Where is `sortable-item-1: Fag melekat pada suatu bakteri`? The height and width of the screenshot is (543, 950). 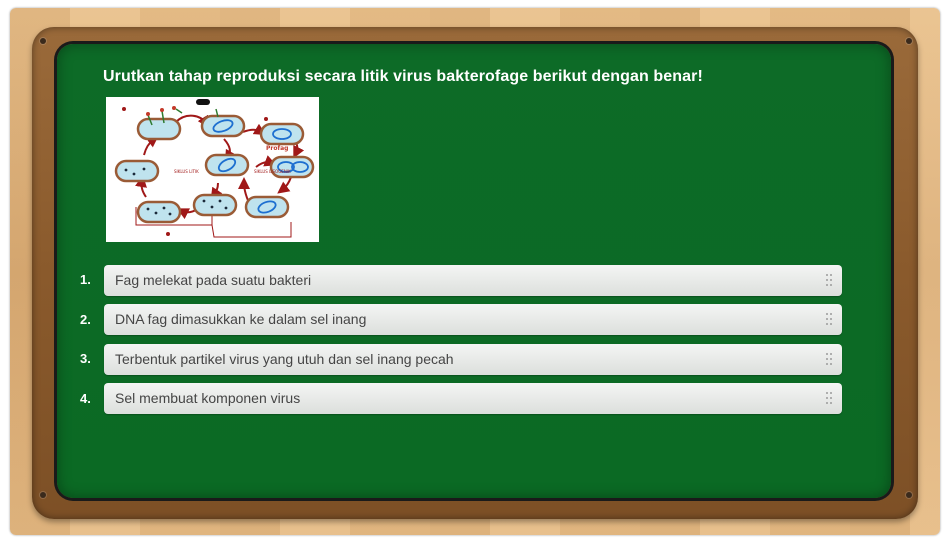 sortable-item-1: Fag melekat pada suatu bakteri is located at coordinates (473, 280).